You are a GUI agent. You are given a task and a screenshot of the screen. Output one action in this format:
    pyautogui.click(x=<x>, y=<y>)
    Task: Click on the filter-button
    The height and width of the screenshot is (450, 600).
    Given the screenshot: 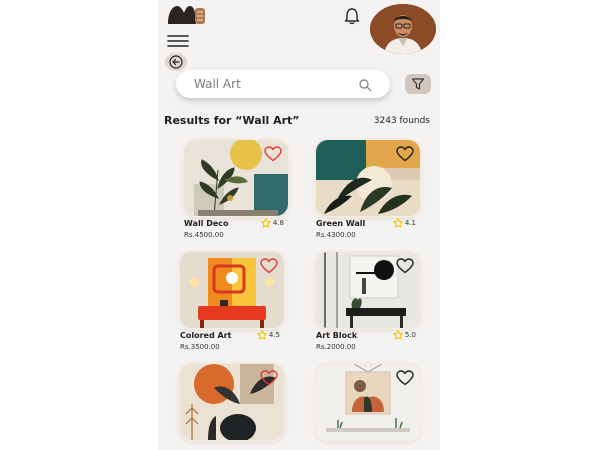 What is the action you would take?
    pyautogui.click(x=418, y=84)
    